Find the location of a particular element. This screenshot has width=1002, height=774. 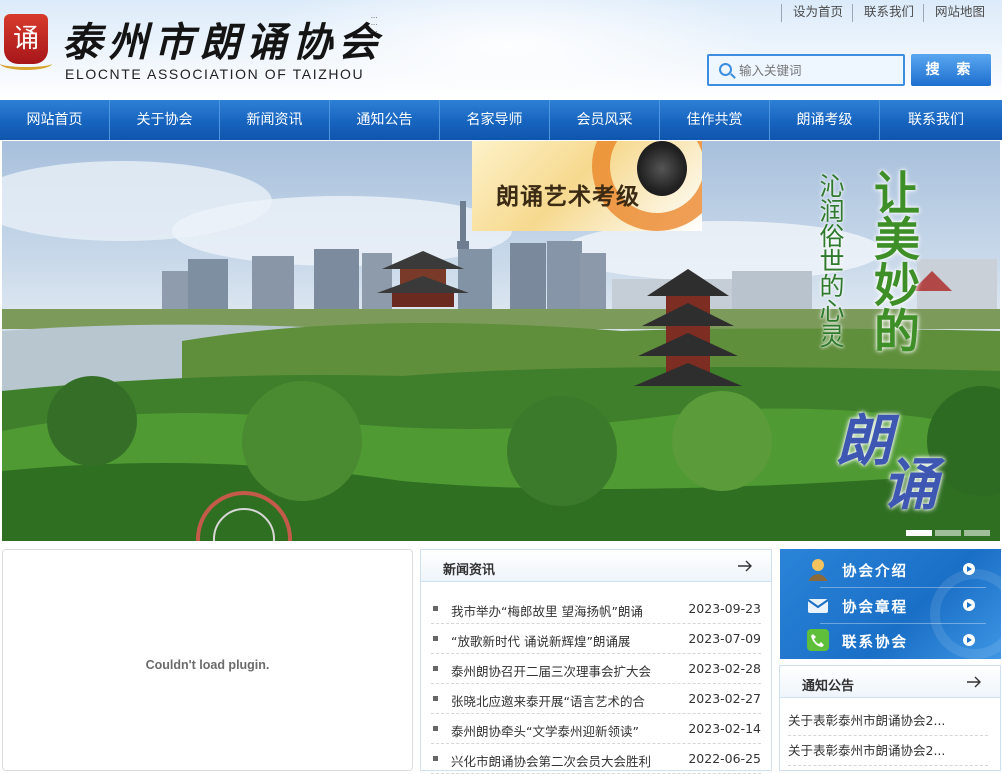

nav-item-works: 佳作共赏 is located at coordinates (715, 120).